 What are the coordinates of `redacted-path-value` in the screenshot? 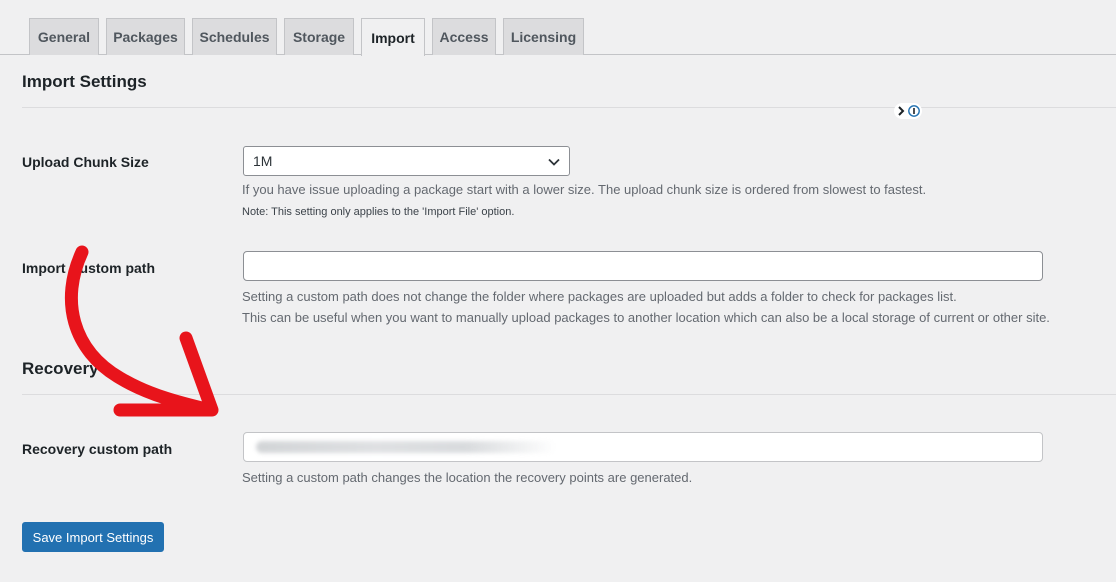 It's located at (406, 447).